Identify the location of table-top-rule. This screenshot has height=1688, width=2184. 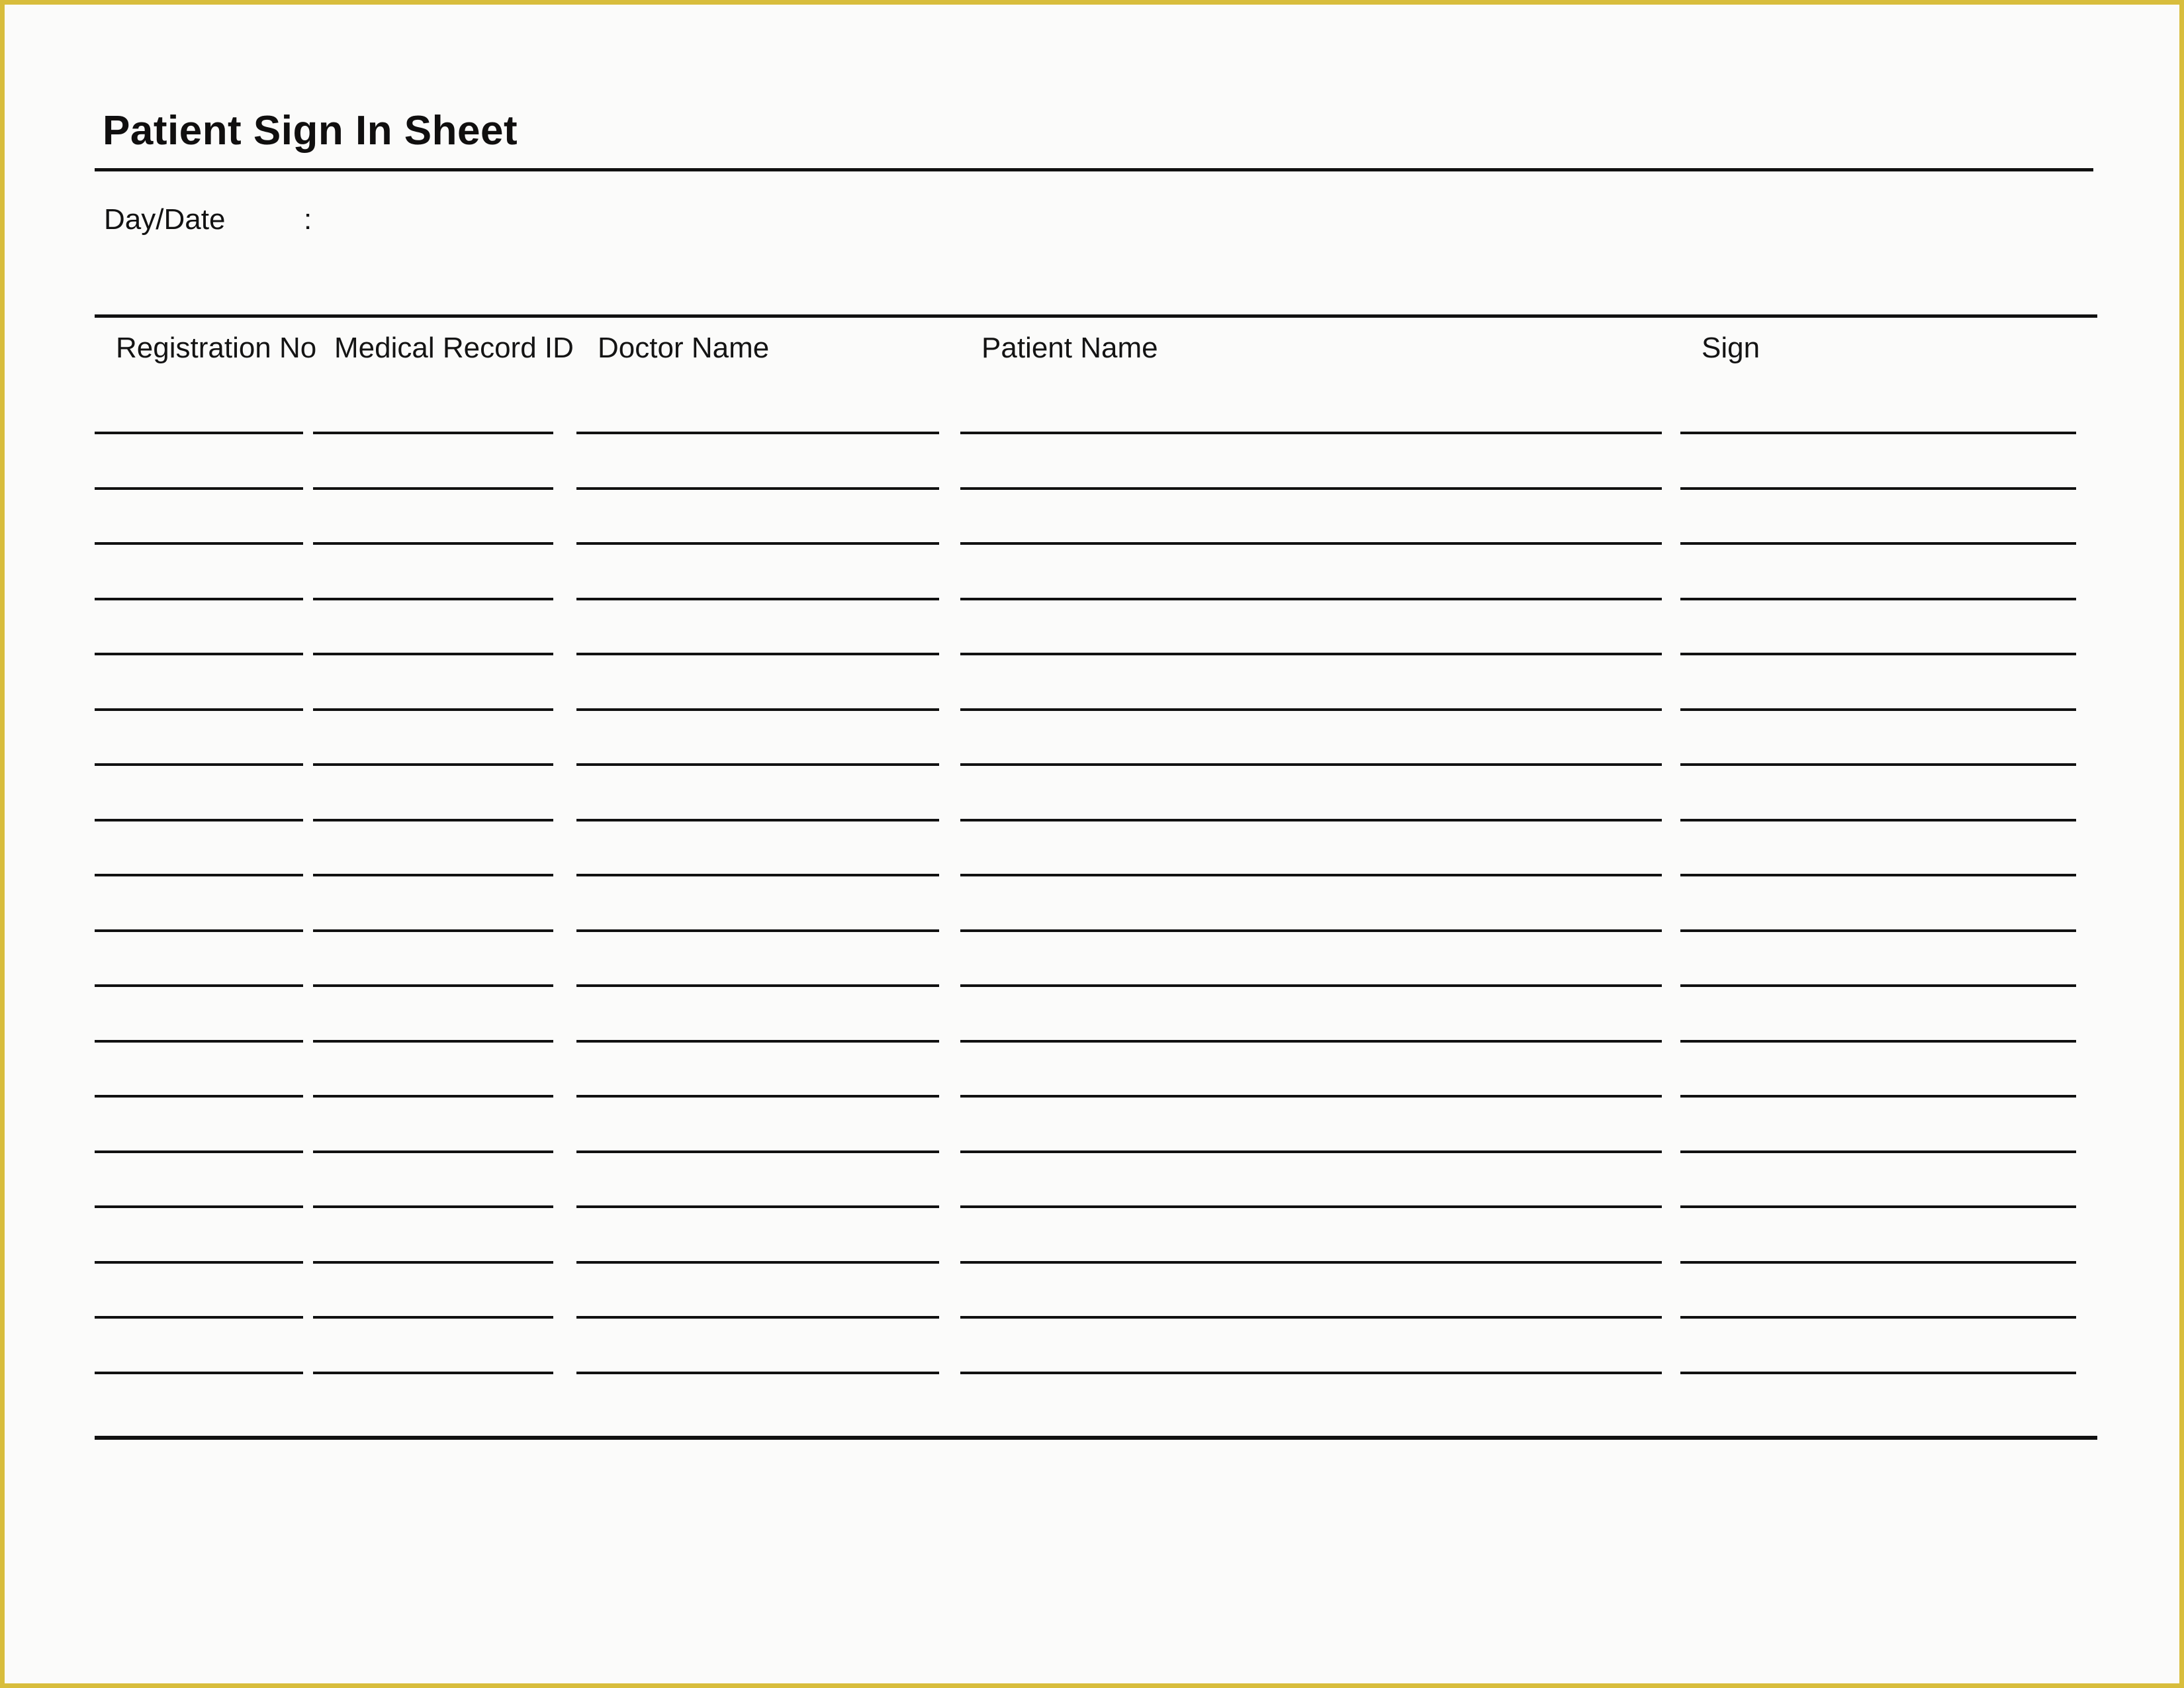
(1096, 316).